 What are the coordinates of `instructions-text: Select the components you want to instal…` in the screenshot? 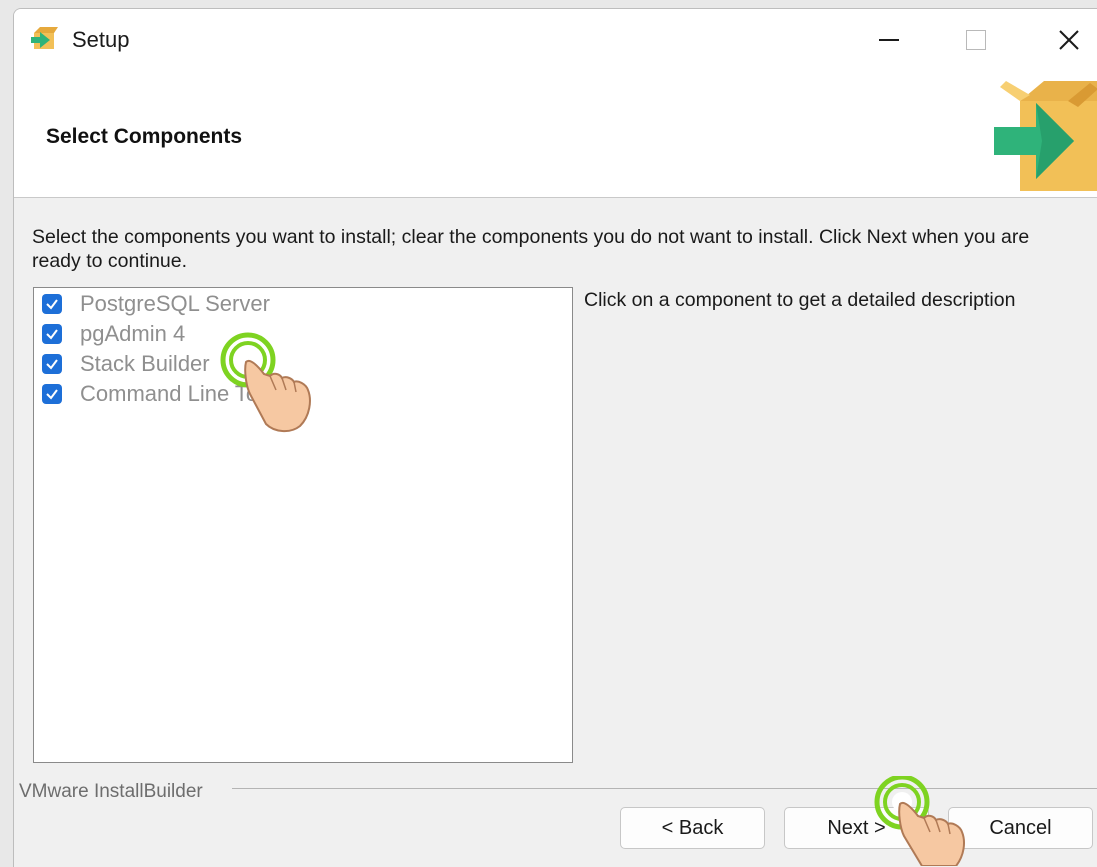 It's located at (531, 249).